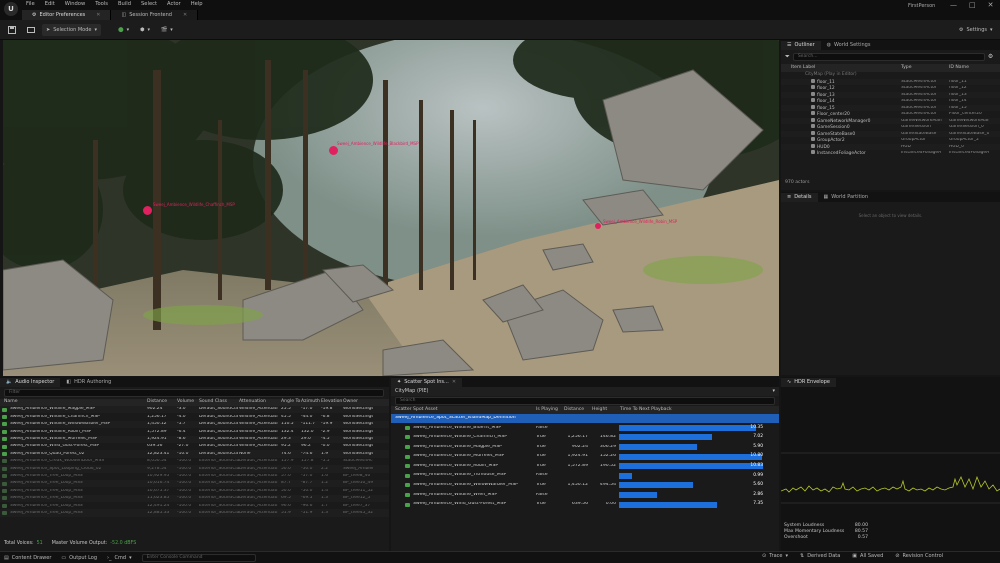  Describe the element at coordinates (606, 410) in the screenshot. I see `column-height: Height` at that location.